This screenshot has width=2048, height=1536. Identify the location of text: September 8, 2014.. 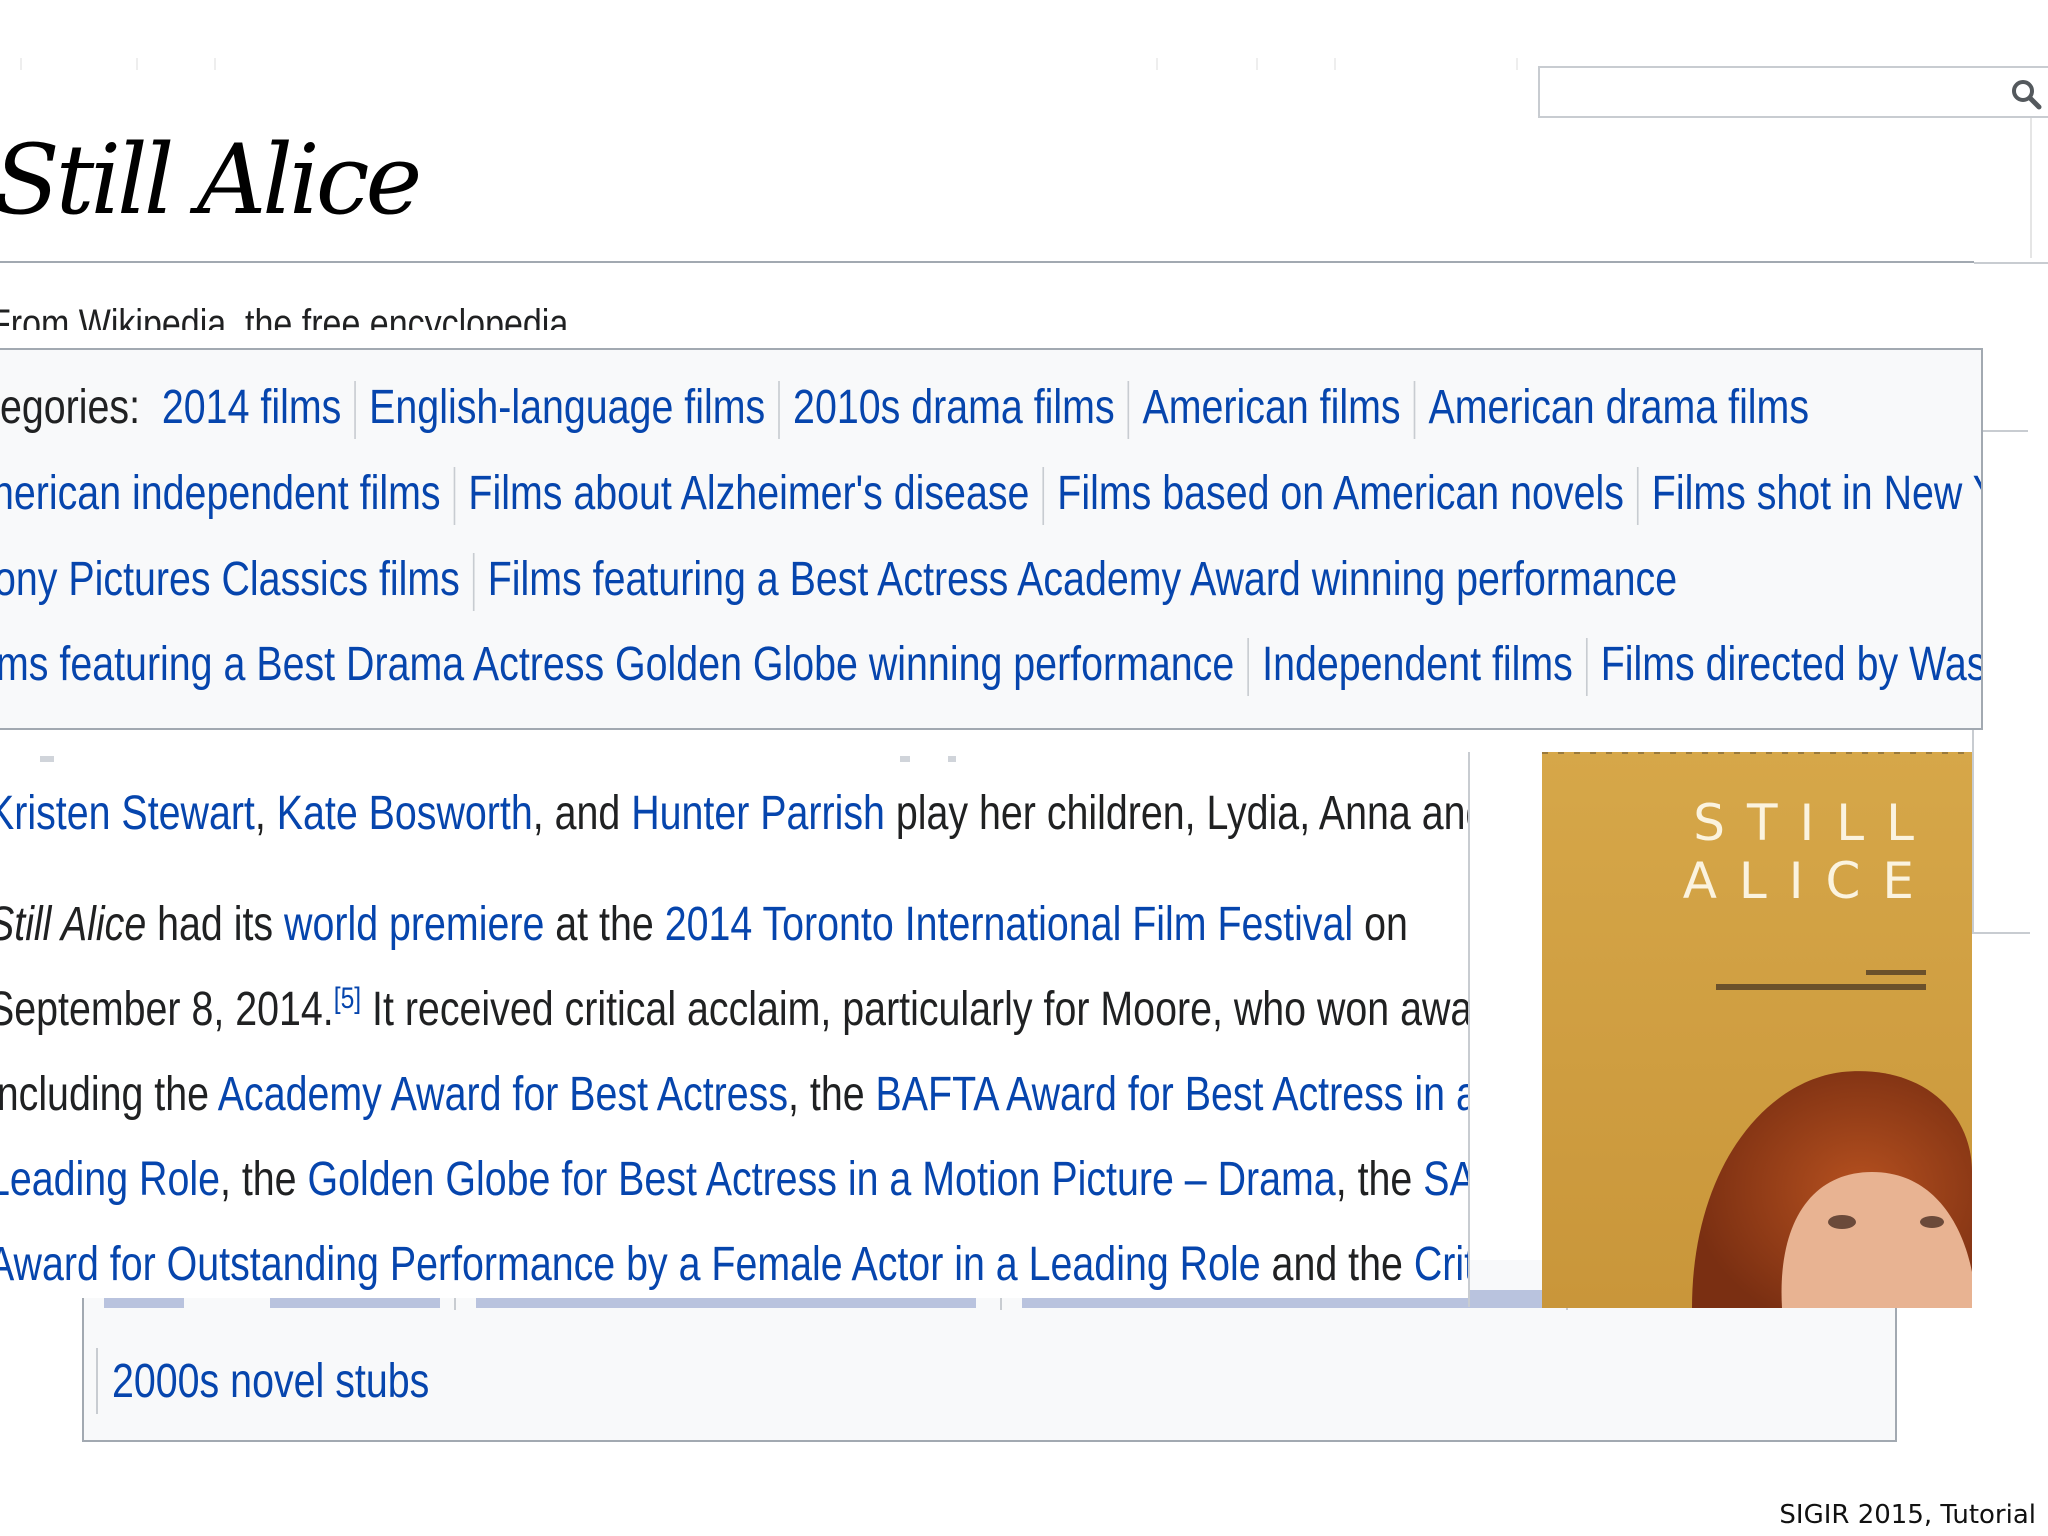
(167, 1009).